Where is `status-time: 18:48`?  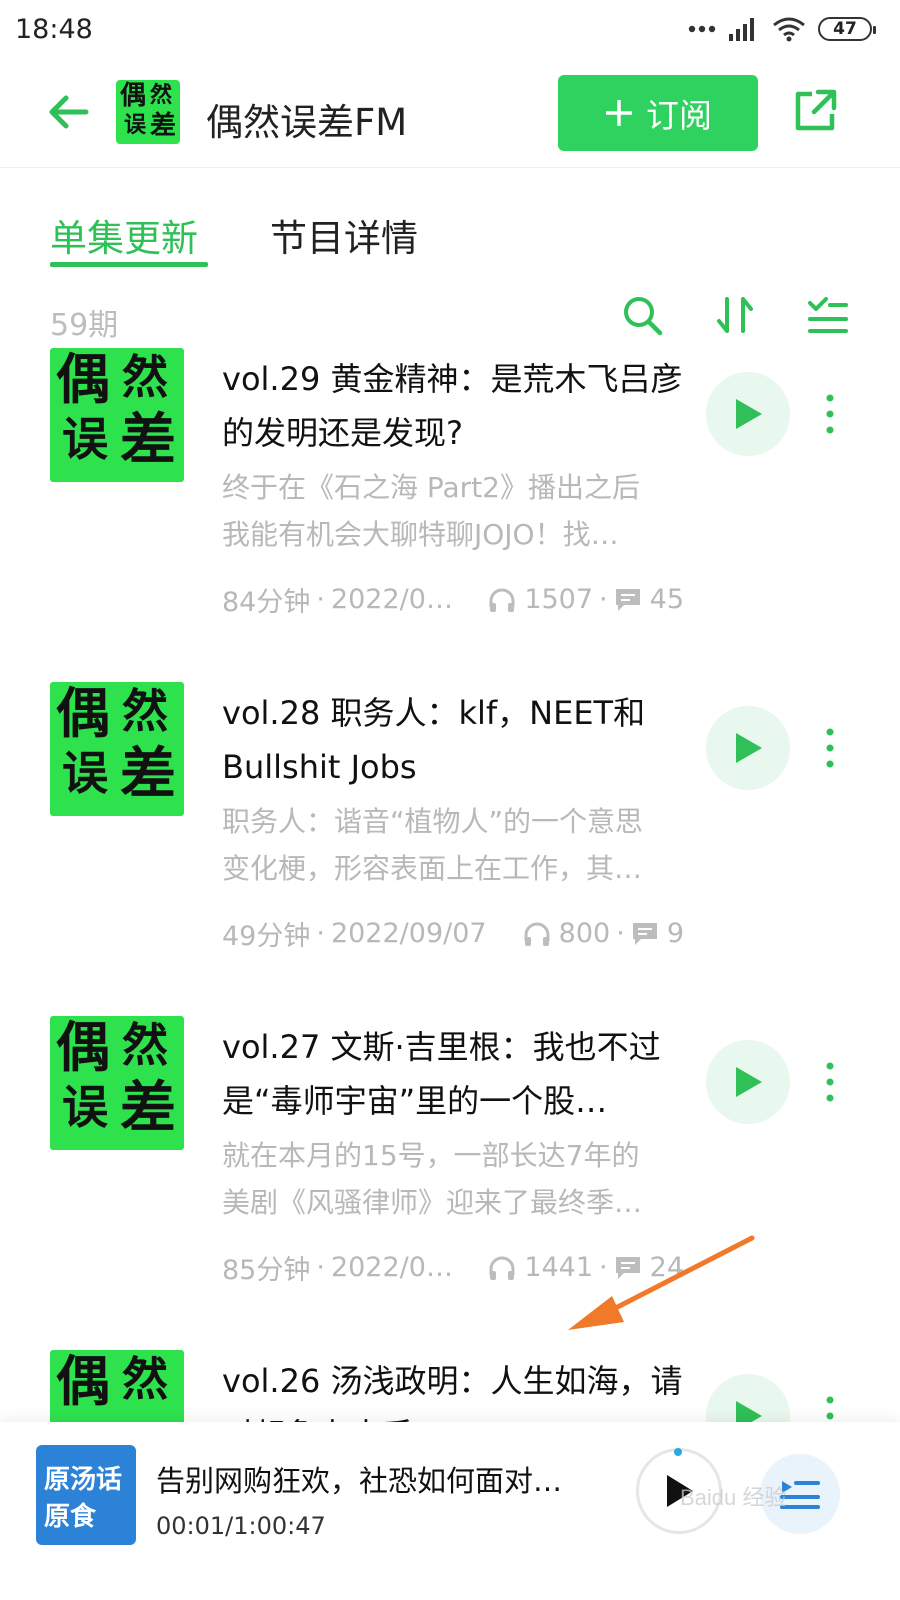 status-time: 18:48 is located at coordinates (54, 29).